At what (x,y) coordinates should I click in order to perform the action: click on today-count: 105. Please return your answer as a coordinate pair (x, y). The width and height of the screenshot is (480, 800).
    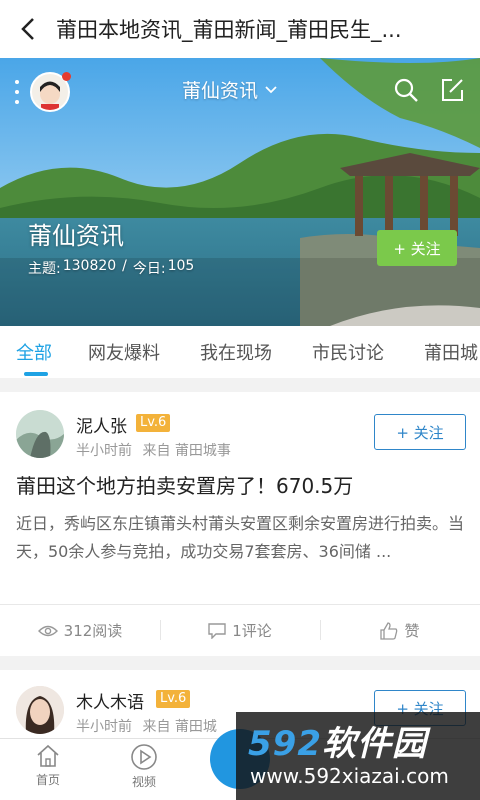
    Looking at the image, I should click on (181, 266).